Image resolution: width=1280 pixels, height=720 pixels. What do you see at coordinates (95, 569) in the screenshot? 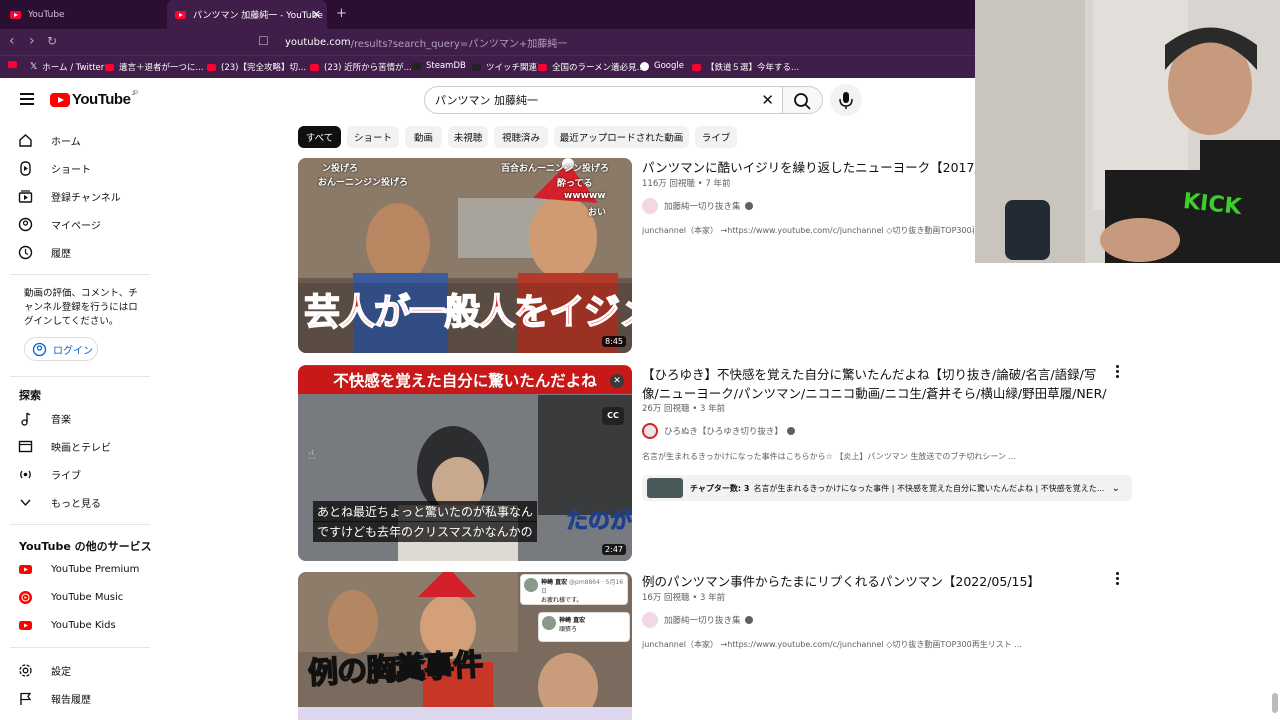
I see `sidebar-label: YouTube Premium` at bounding box center [95, 569].